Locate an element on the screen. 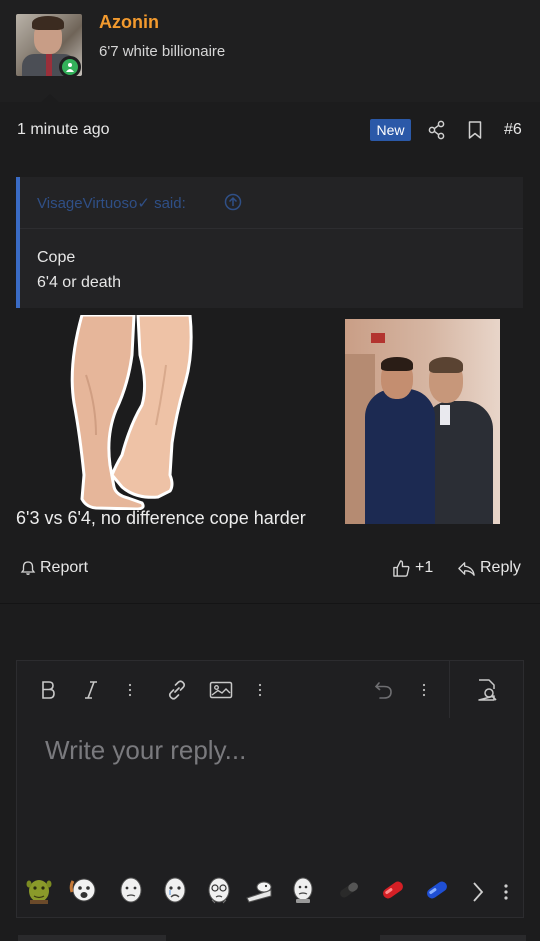 The image size is (540, 941). post-user-header: Azonin 6'7 white billionaire is located at coordinates (270, 51).